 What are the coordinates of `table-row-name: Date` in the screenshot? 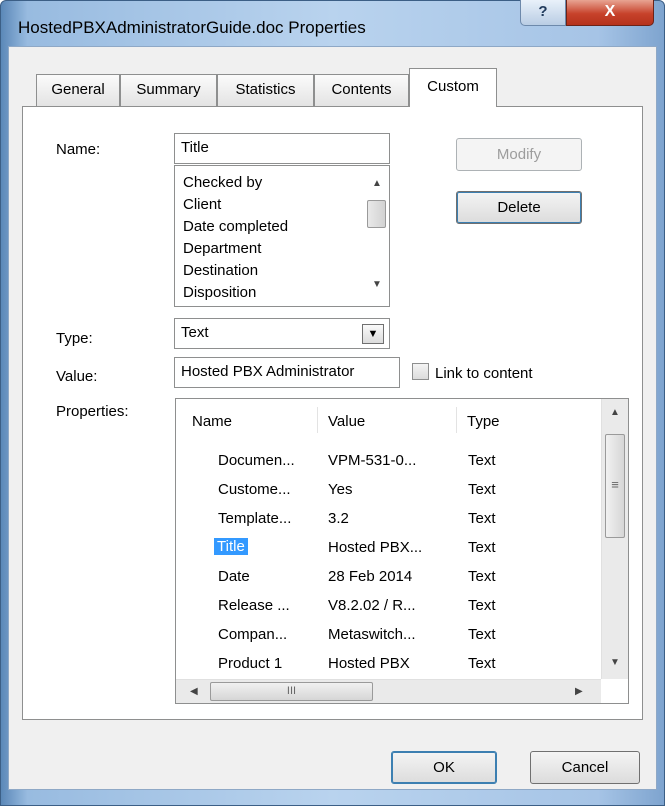 It's located at (234, 576).